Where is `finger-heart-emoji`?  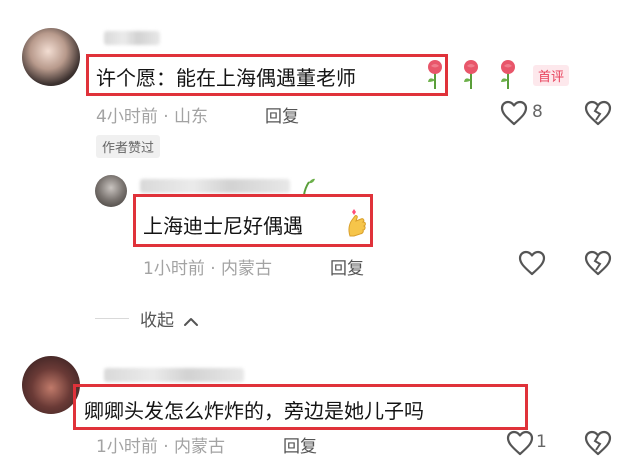
finger-heart-emoji is located at coordinates (357, 222).